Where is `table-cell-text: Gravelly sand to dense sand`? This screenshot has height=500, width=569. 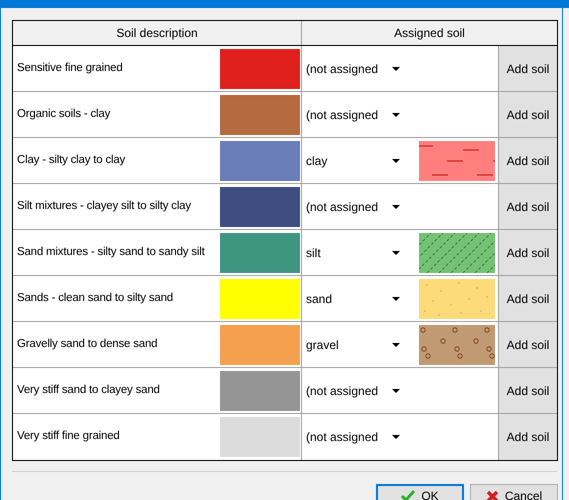
table-cell-text: Gravelly sand to dense sand is located at coordinates (87, 344).